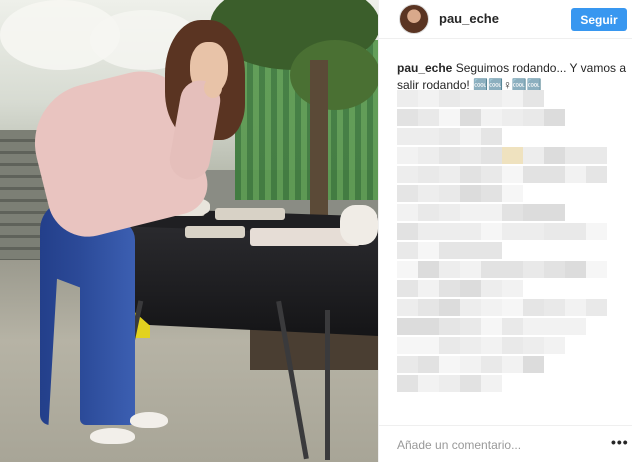 The width and height of the screenshot is (632, 463). What do you see at coordinates (327, 385) in the screenshot?
I see `photo-table-leg` at bounding box center [327, 385].